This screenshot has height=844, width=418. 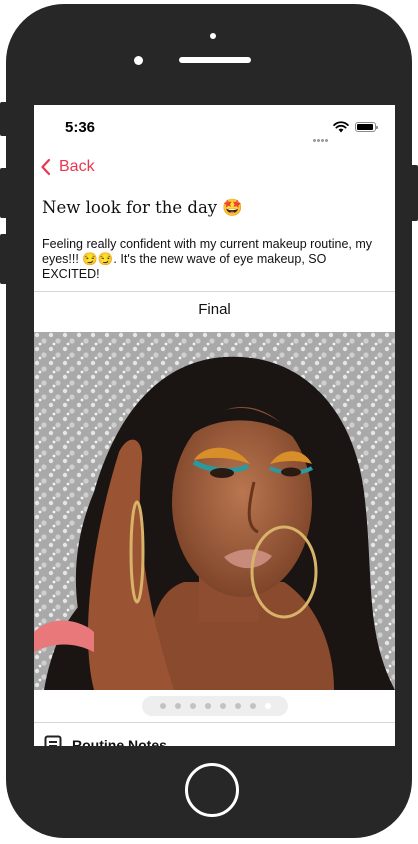 I want to click on earpiece-speaker, so click(x=215, y=60).